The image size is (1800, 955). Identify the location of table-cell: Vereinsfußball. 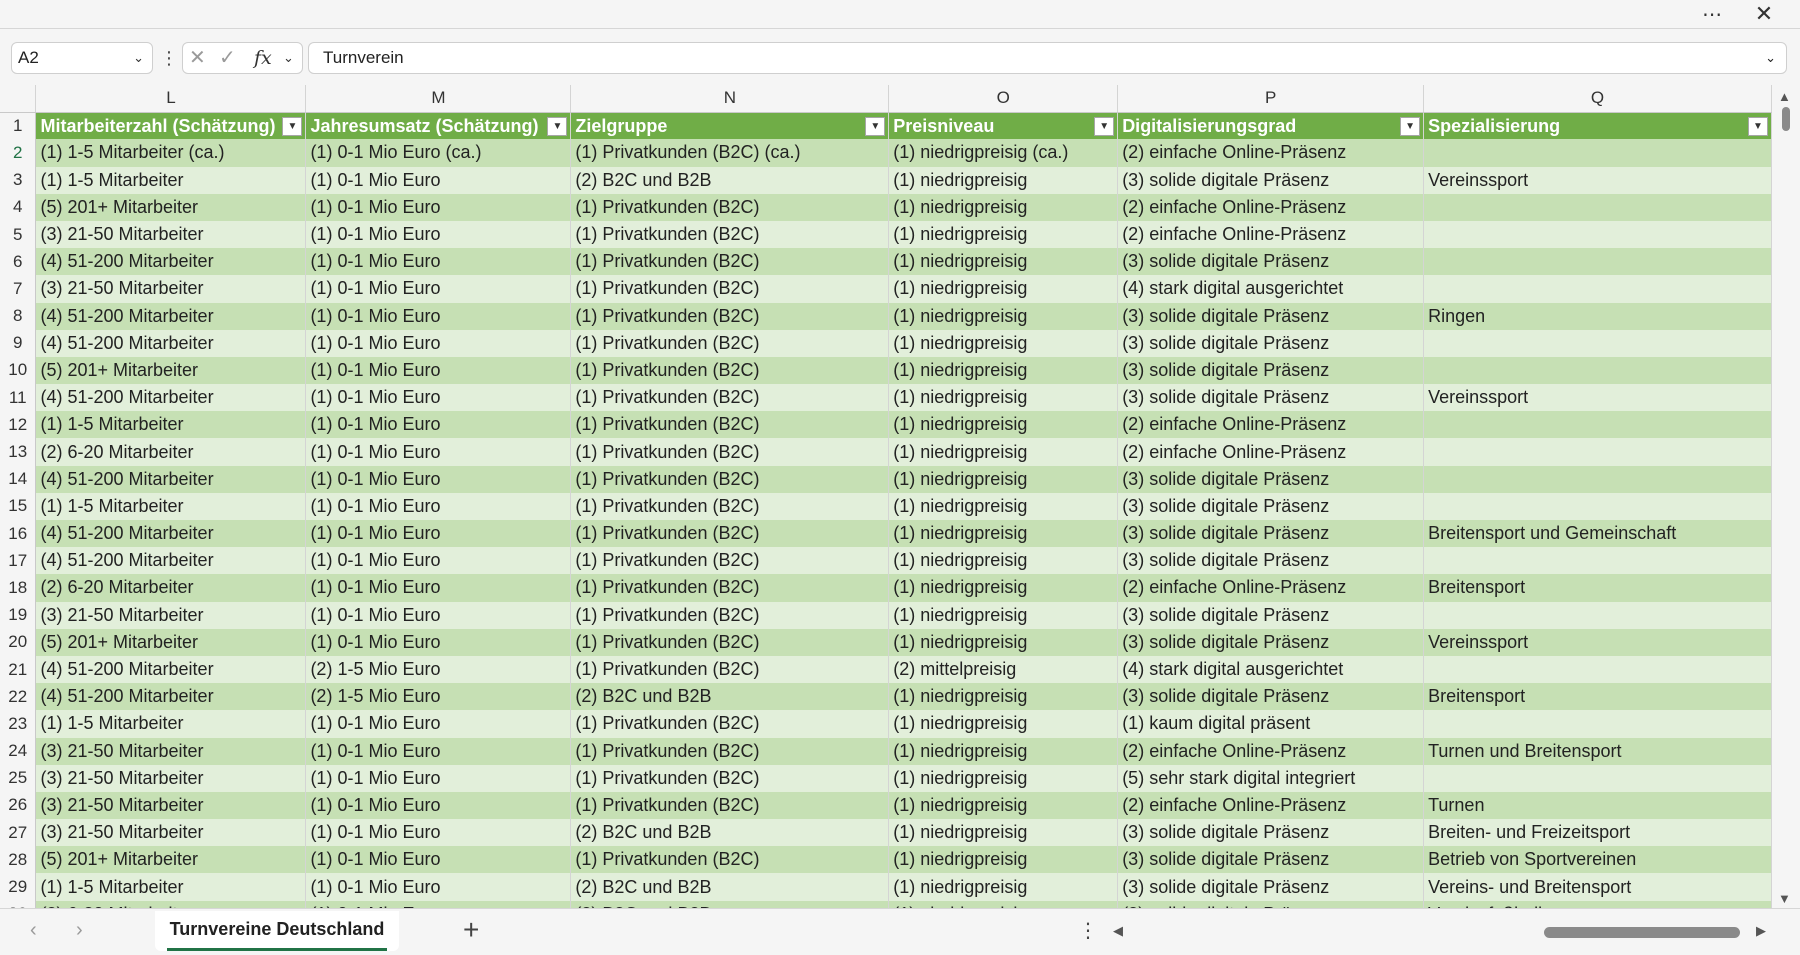
(1597, 904).